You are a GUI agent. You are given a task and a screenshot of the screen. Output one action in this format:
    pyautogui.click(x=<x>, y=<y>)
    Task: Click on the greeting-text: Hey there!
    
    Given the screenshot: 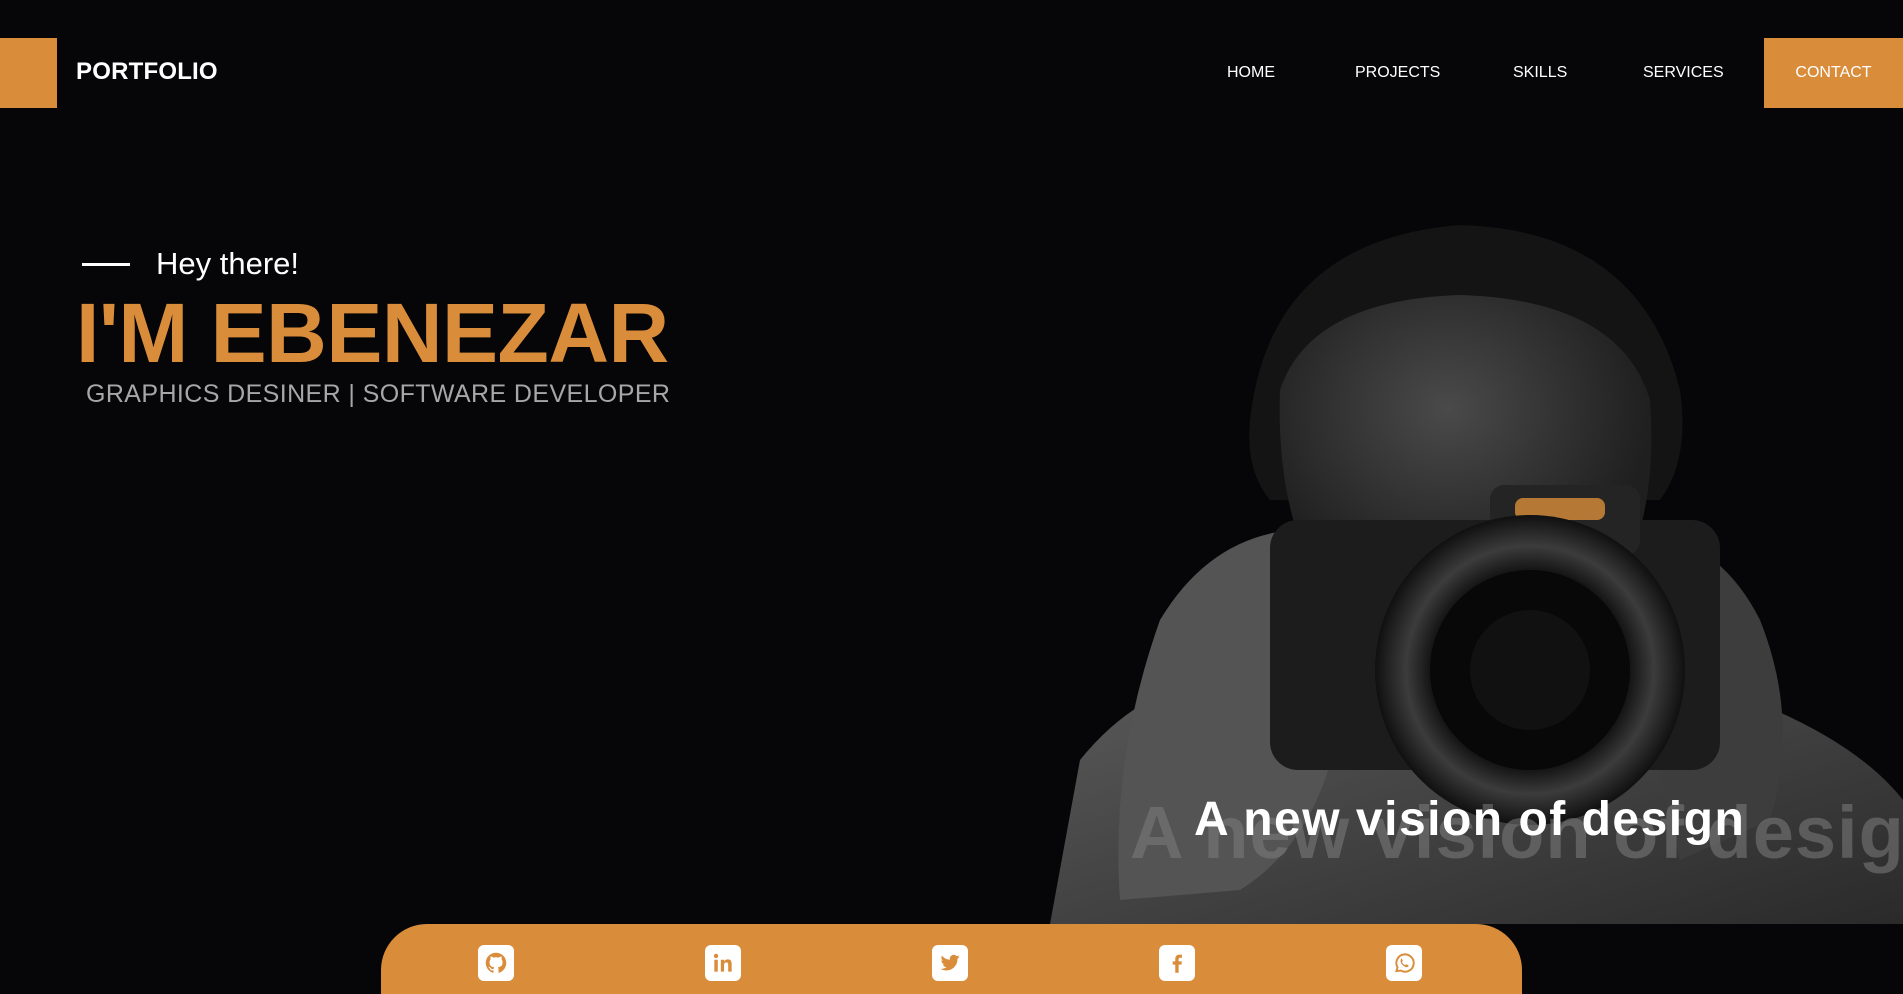 What is the action you would take?
    pyautogui.click(x=228, y=263)
    